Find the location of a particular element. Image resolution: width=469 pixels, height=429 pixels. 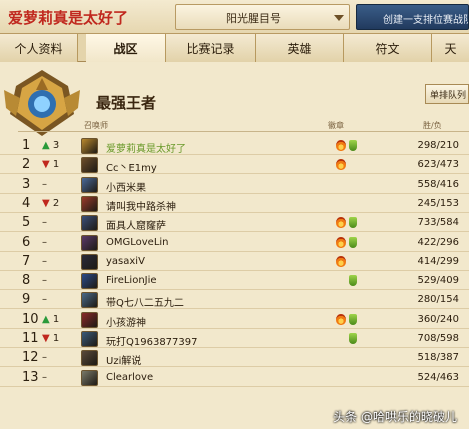

summoner-name: Clearlove is located at coordinates (129, 377).